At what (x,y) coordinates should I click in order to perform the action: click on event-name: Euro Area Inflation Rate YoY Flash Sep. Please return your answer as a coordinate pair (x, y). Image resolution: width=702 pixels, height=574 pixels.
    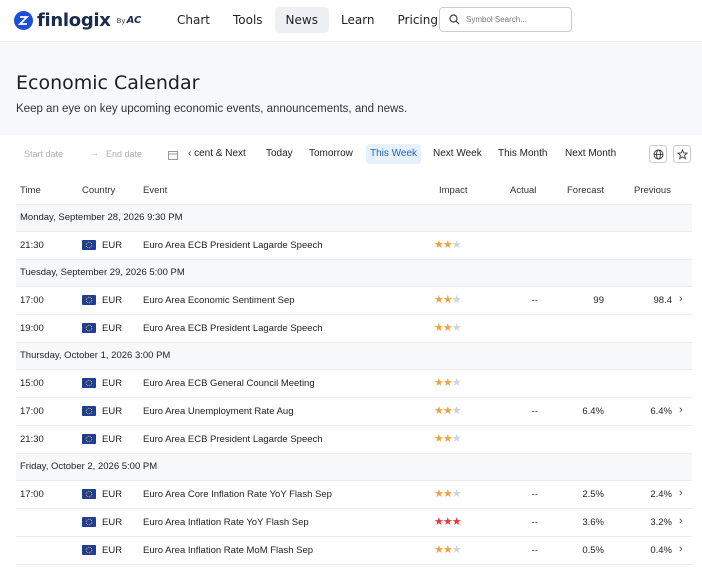
    Looking at the image, I should click on (226, 522).